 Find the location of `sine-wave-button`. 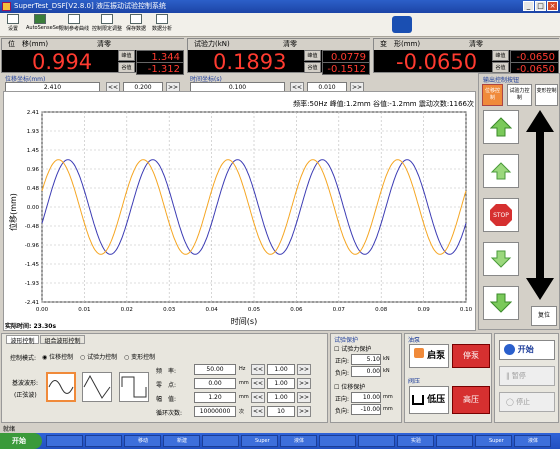

sine-wave-button is located at coordinates (61, 387).